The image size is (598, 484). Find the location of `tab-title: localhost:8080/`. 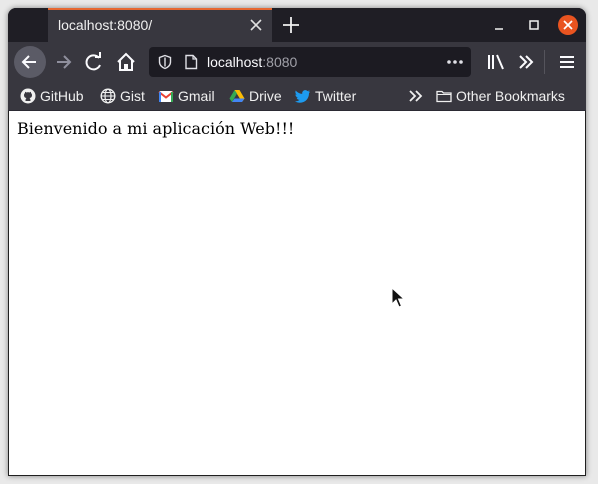

tab-title: localhost:8080/ is located at coordinates (105, 25).